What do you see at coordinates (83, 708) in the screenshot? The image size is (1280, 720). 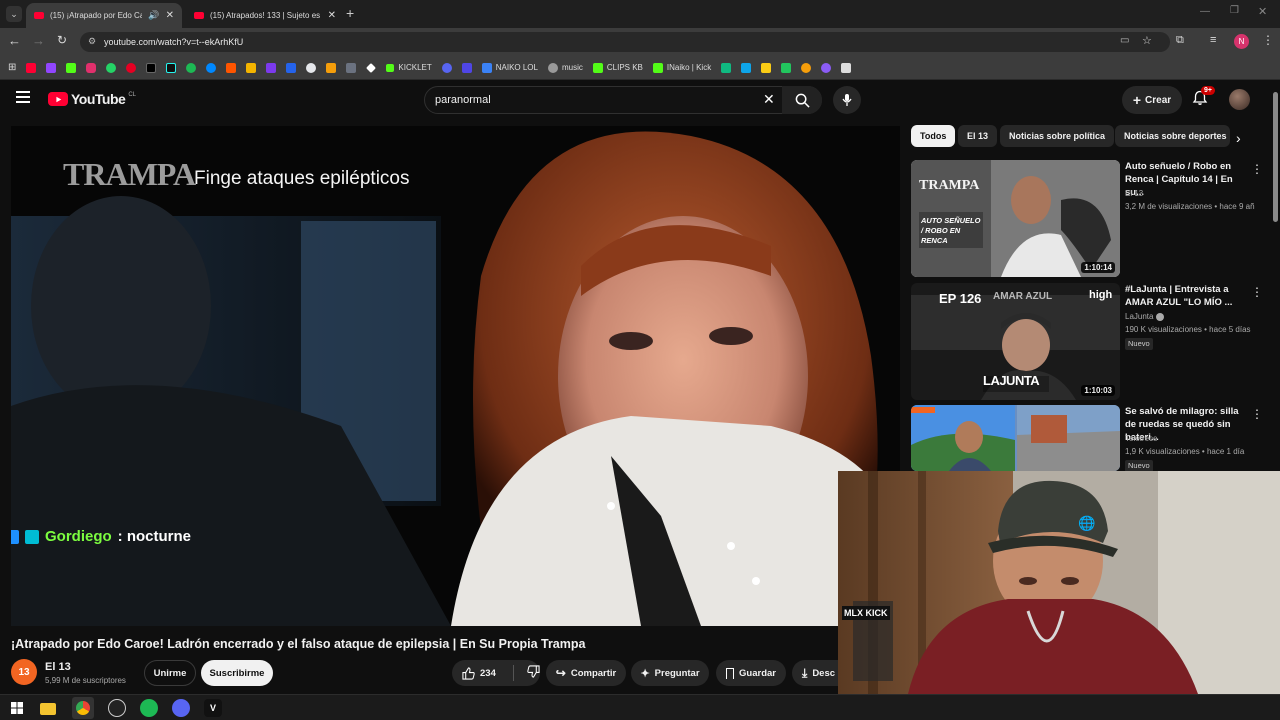 I see `chrome-icon` at bounding box center [83, 708].